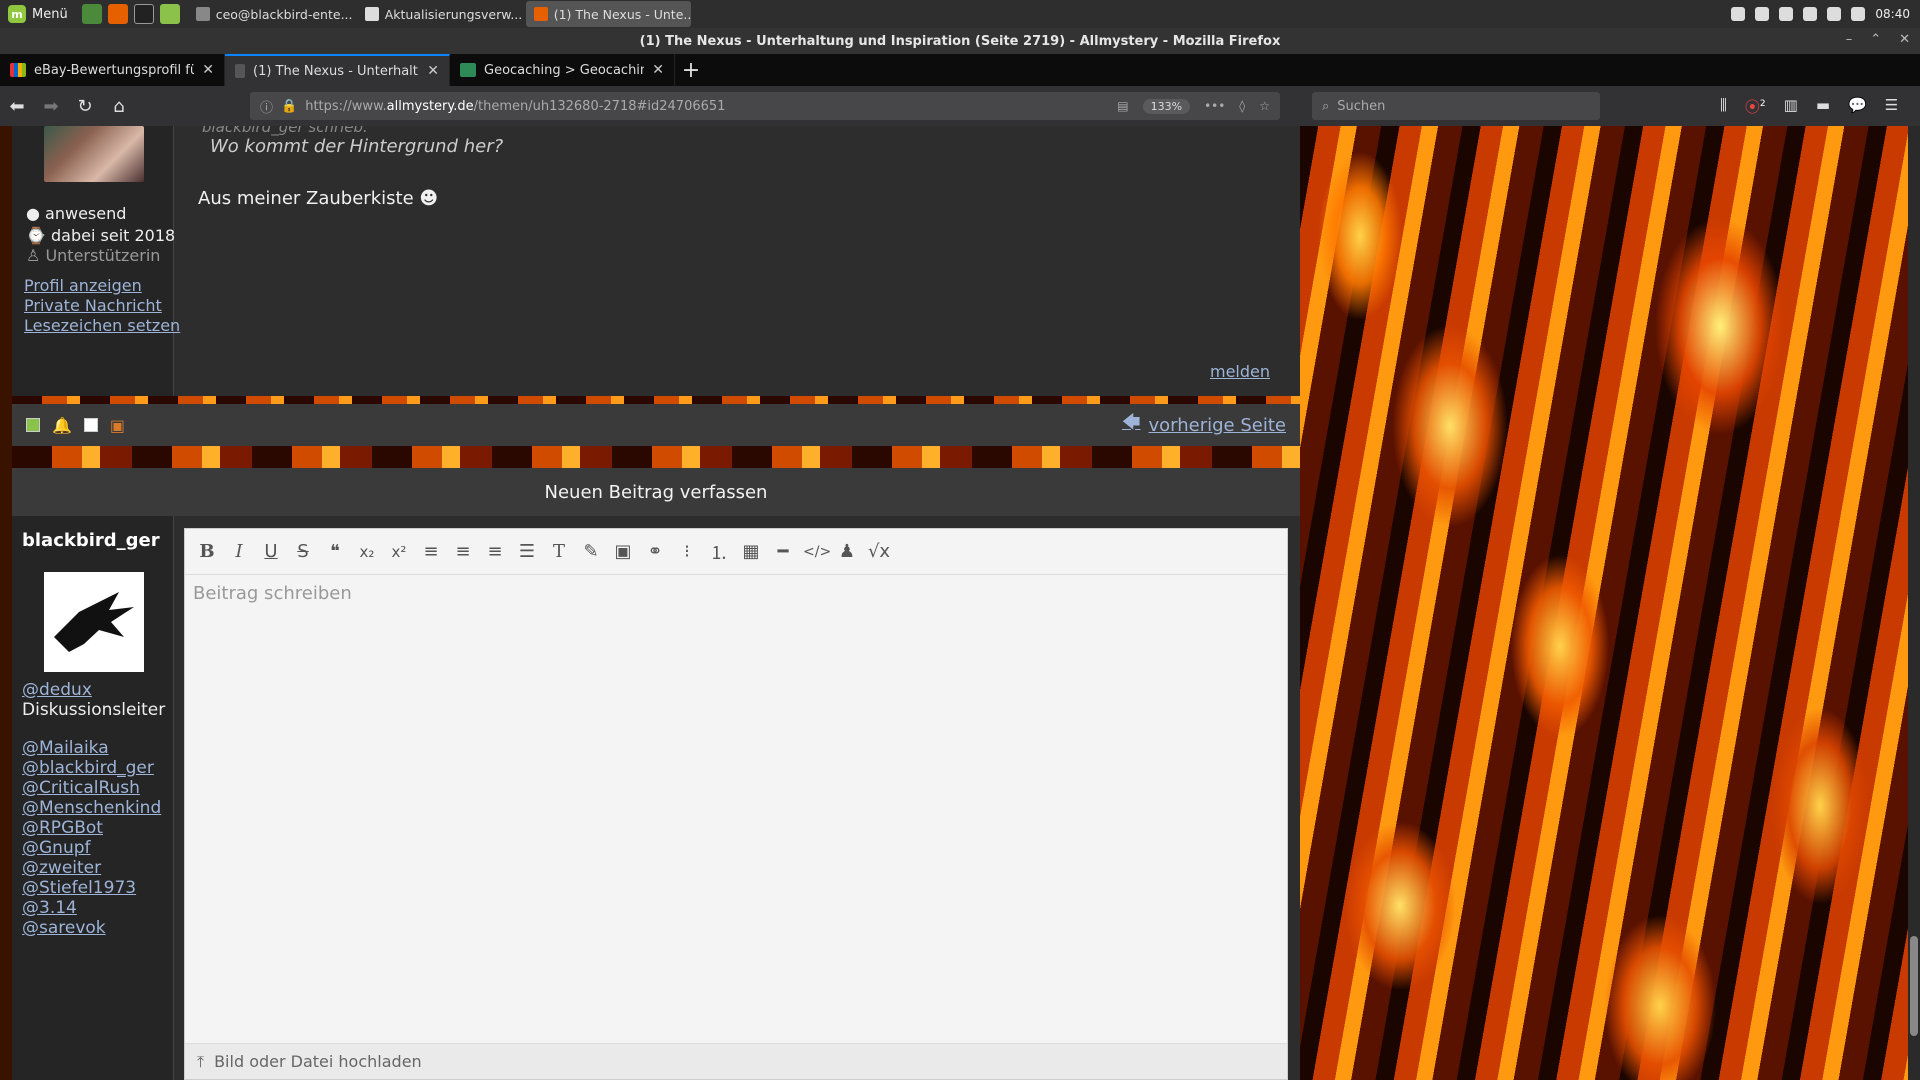 This screenshot has height=1080, width=1920. Describe the element at coordinates (1755, 106) in the screenshot. I see `extension-badge-icon: ⦿2` at that location.